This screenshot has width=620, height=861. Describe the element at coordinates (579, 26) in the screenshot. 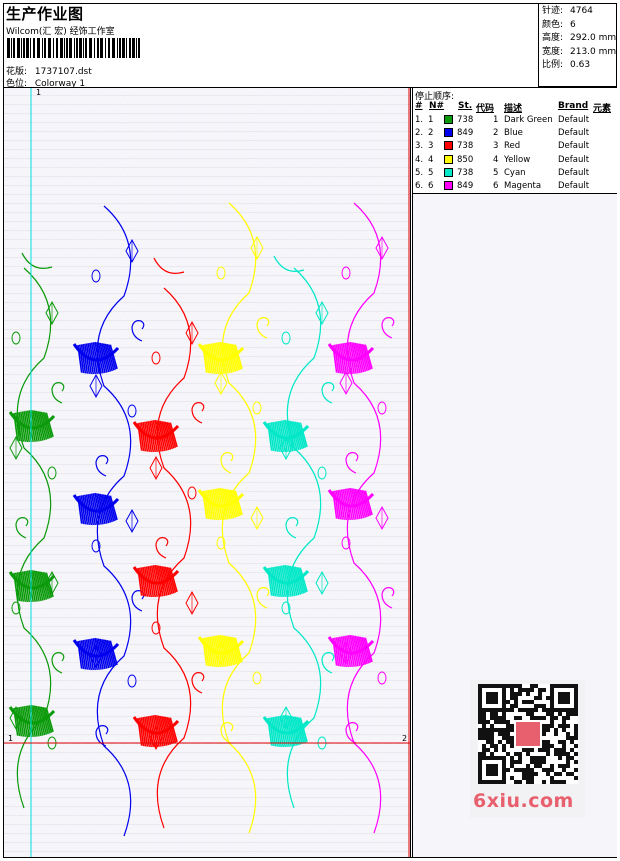

I see `stat-colors: 颜色: 6` at that location.